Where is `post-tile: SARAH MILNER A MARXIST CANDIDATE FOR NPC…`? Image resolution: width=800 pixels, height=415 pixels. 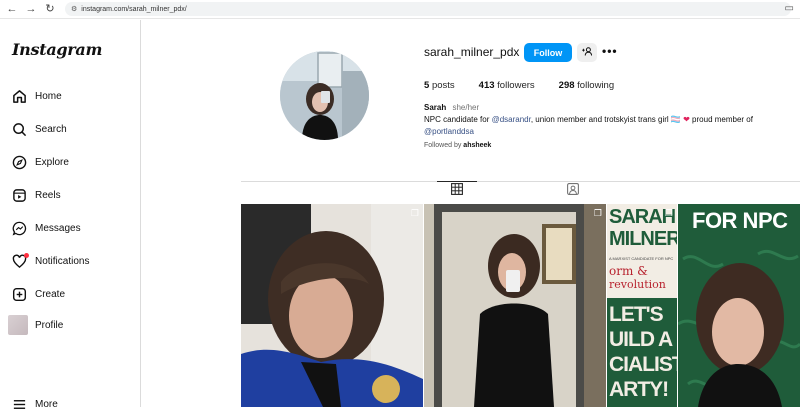 post-tile: SARAH MILNER A MARXIST CANDIDATE FOR NPC… is located at coordinates (642, 305).